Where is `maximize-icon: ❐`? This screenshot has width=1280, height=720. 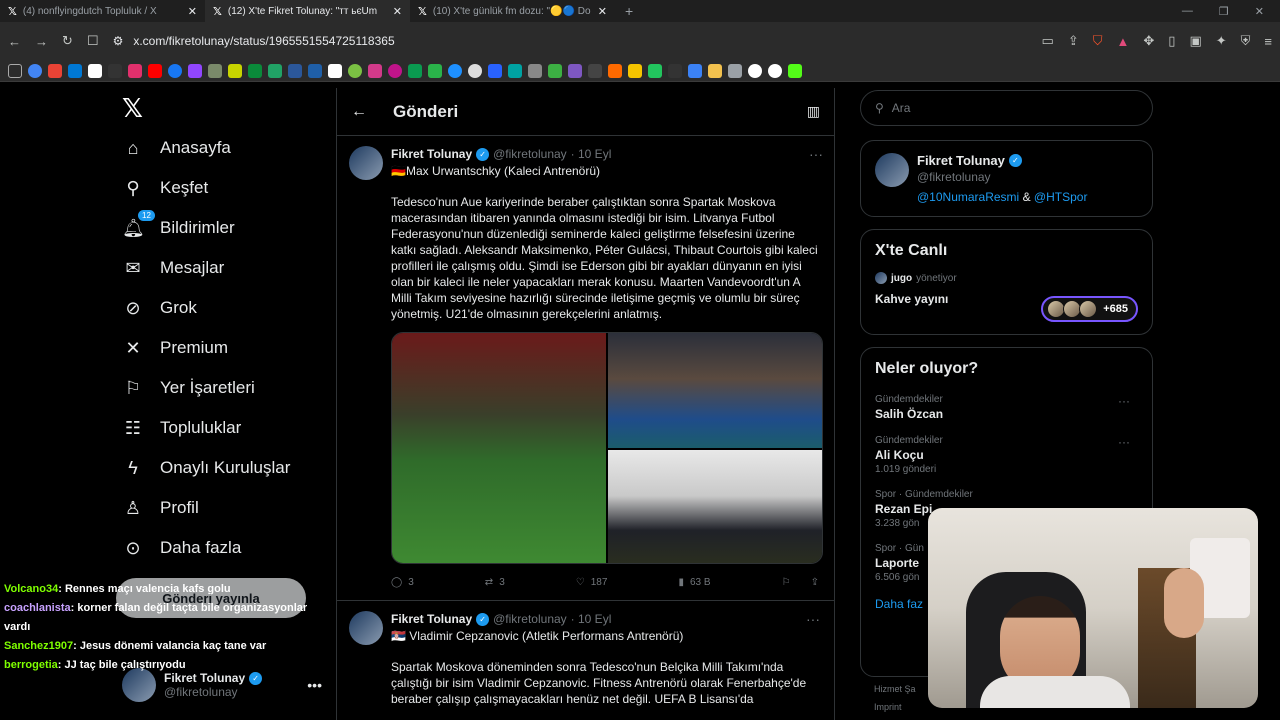
maximize-icon: ❐ is located at coordinates (1224, 11).